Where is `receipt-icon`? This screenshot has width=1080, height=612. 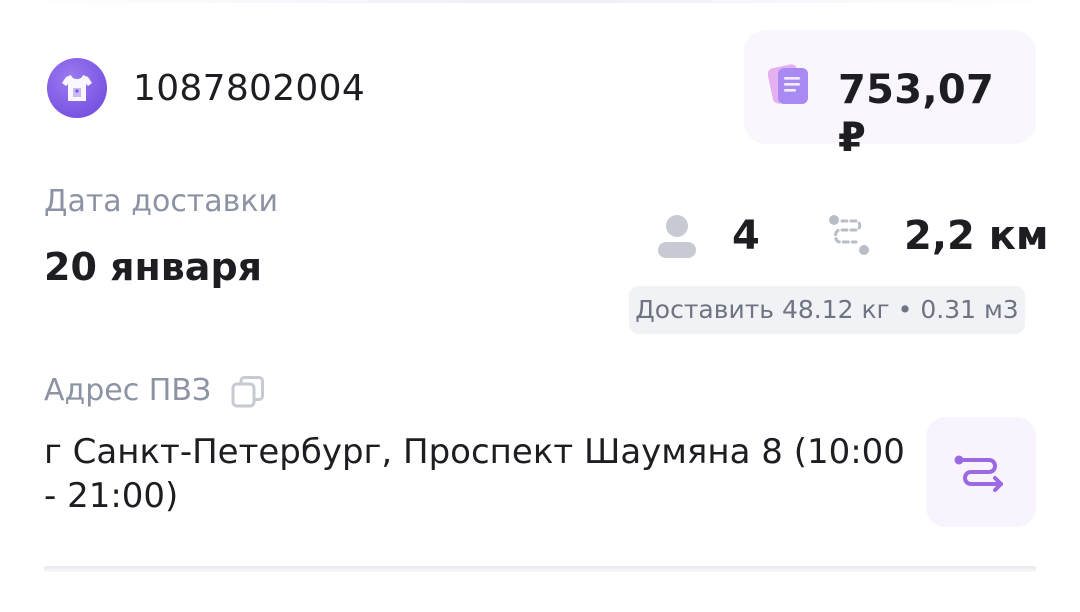 receipt-icon is located at coordinates (788, 84).